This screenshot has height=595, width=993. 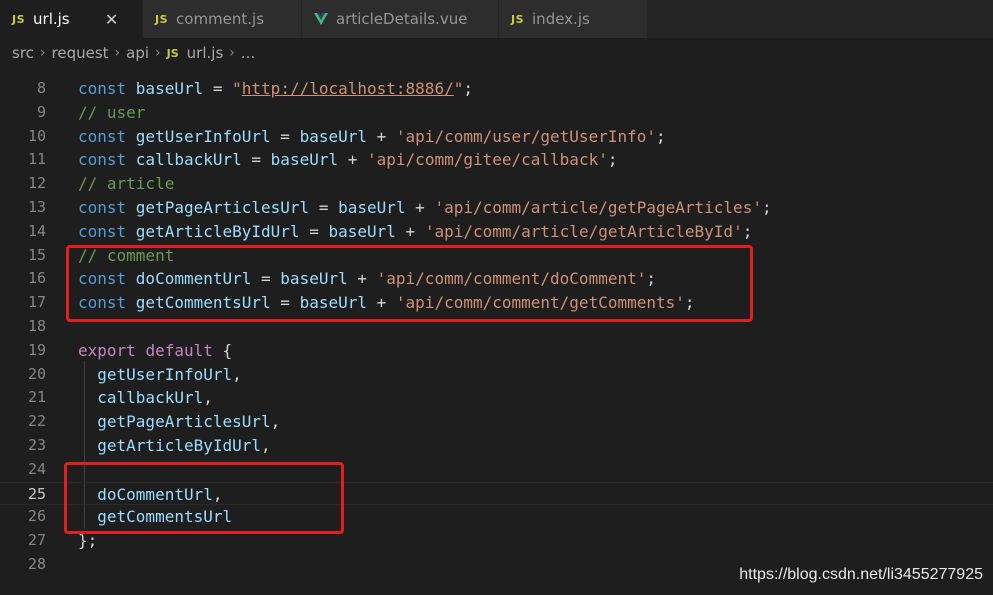 What do you see at coordinates (321, 19) in the screenshot?
I see `vue-icon` at bounding box center [321, 19].